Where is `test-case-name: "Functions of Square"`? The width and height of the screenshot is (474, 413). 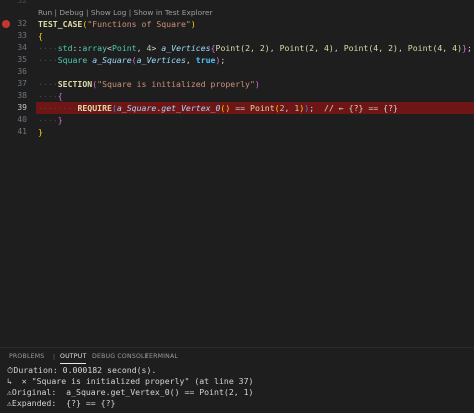 test-case-name: "Functions of Square" is located at coordinates (139, 24).